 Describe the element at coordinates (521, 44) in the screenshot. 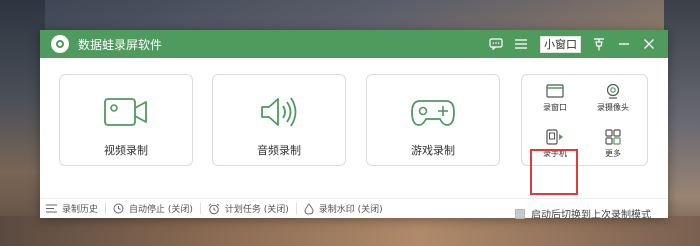

I see `menu-icon` at that location.